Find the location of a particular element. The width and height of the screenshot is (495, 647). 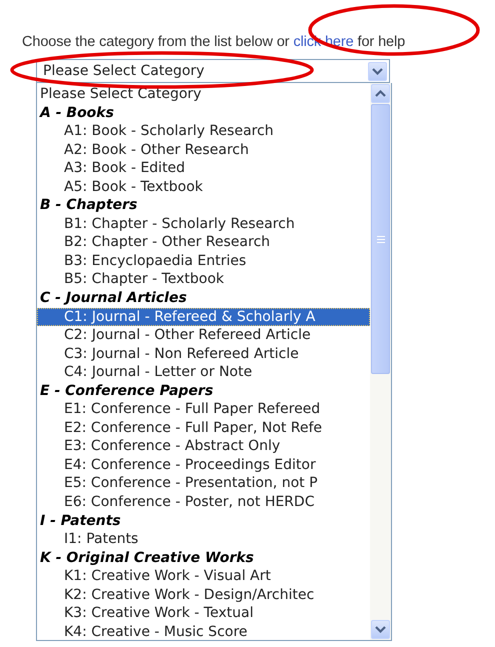

list-option: E5: Conference - Presentation, not P is located at coordinates (203, 484).